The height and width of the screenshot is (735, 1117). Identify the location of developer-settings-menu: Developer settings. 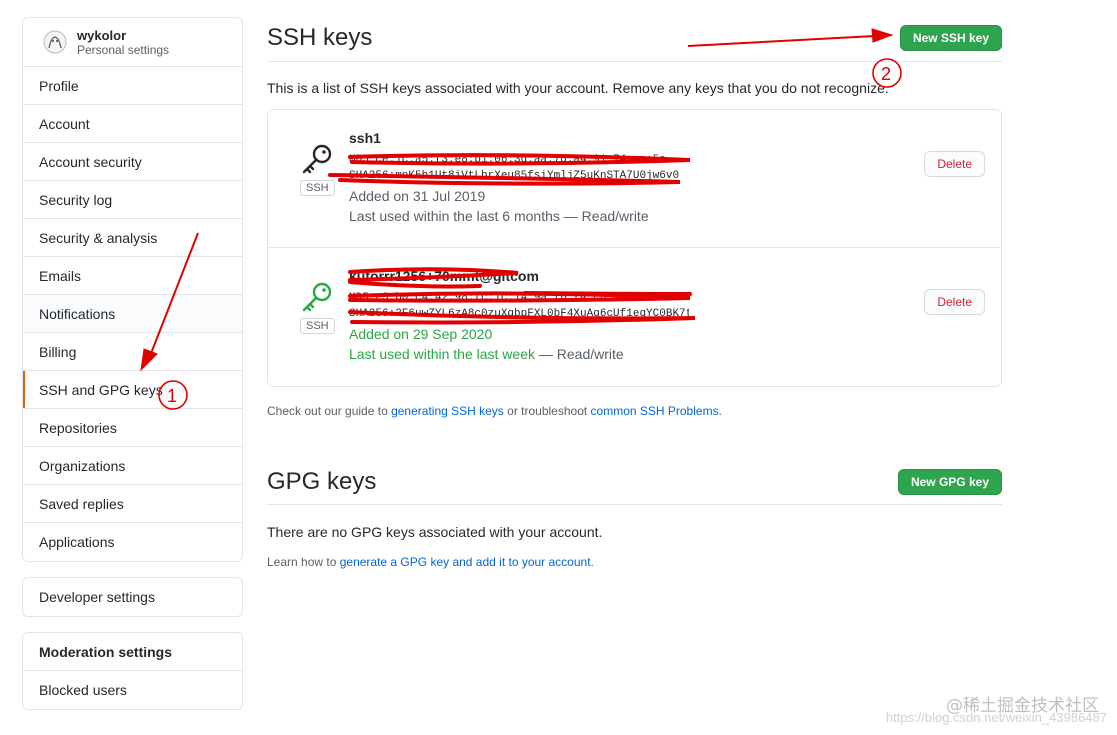
(132, 597).